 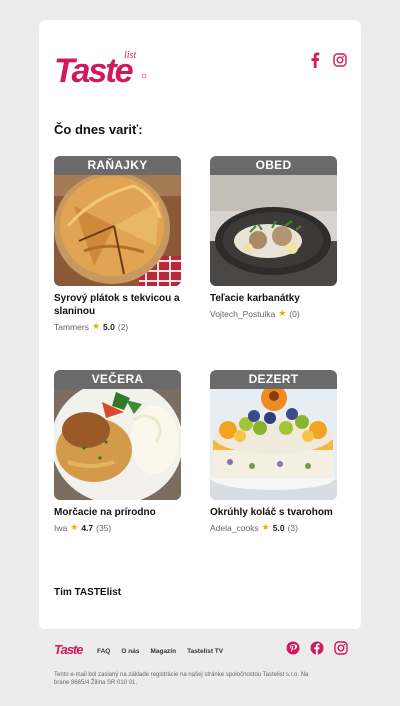 What do you see at coordinates (71, 327) in the screenshot?
I see `recipe-author: Tammers` at bounding box center [71, 327].